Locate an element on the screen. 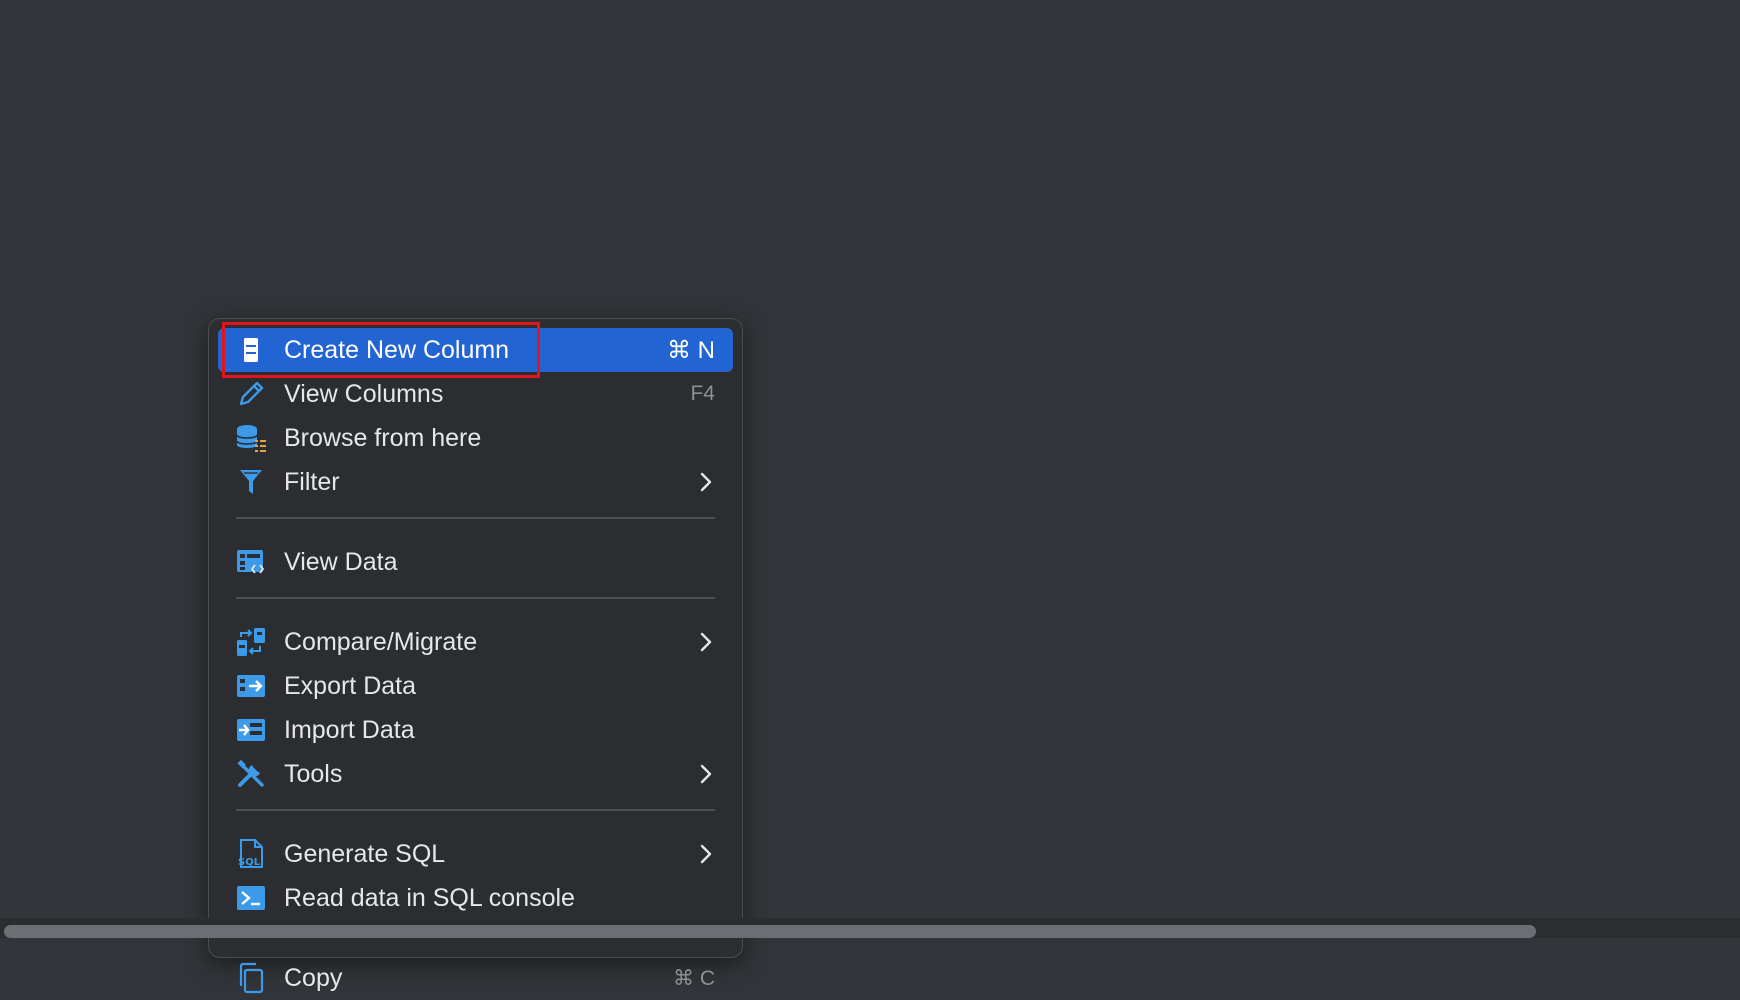 The height and width of the screenshot is (1000, 1740). copy-icon is located at coordinates (251, 978).